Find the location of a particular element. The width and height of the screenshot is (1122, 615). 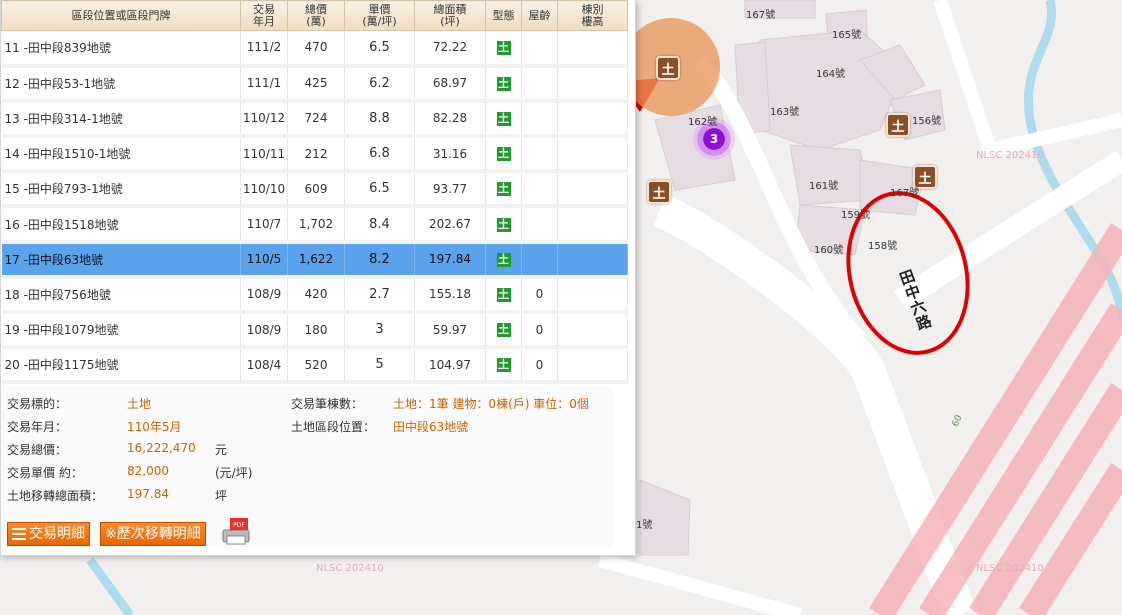

col-header-unit-price: 單價 (萬/坪) is located at coordinates (379, 15).